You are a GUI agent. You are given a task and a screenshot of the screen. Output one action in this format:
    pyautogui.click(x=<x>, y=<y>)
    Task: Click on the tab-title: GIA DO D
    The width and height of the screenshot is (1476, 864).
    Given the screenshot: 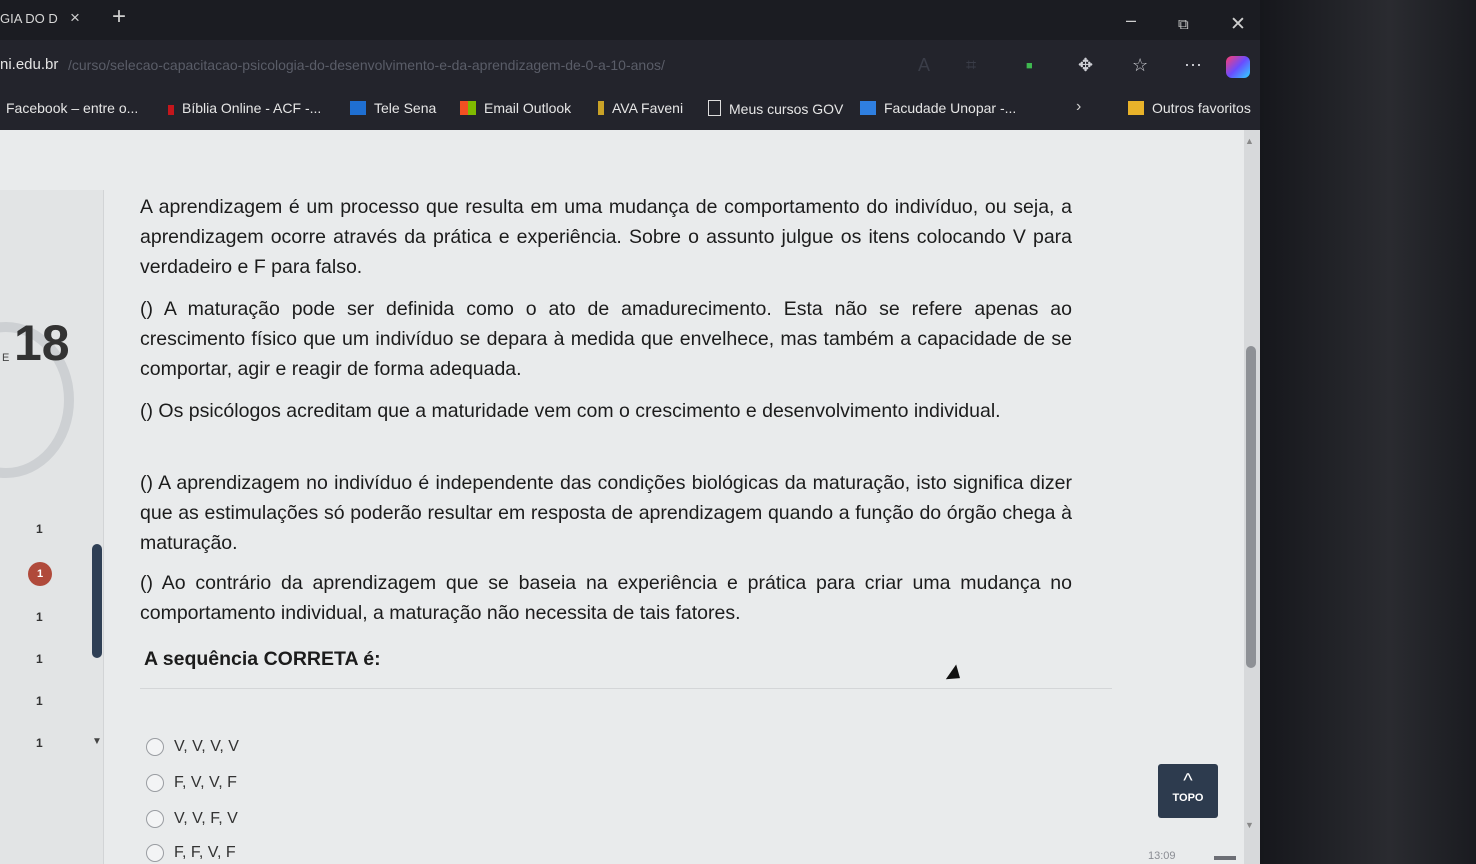 What is the action you would take?
    pyautogui.click(x=29, y=18)
    